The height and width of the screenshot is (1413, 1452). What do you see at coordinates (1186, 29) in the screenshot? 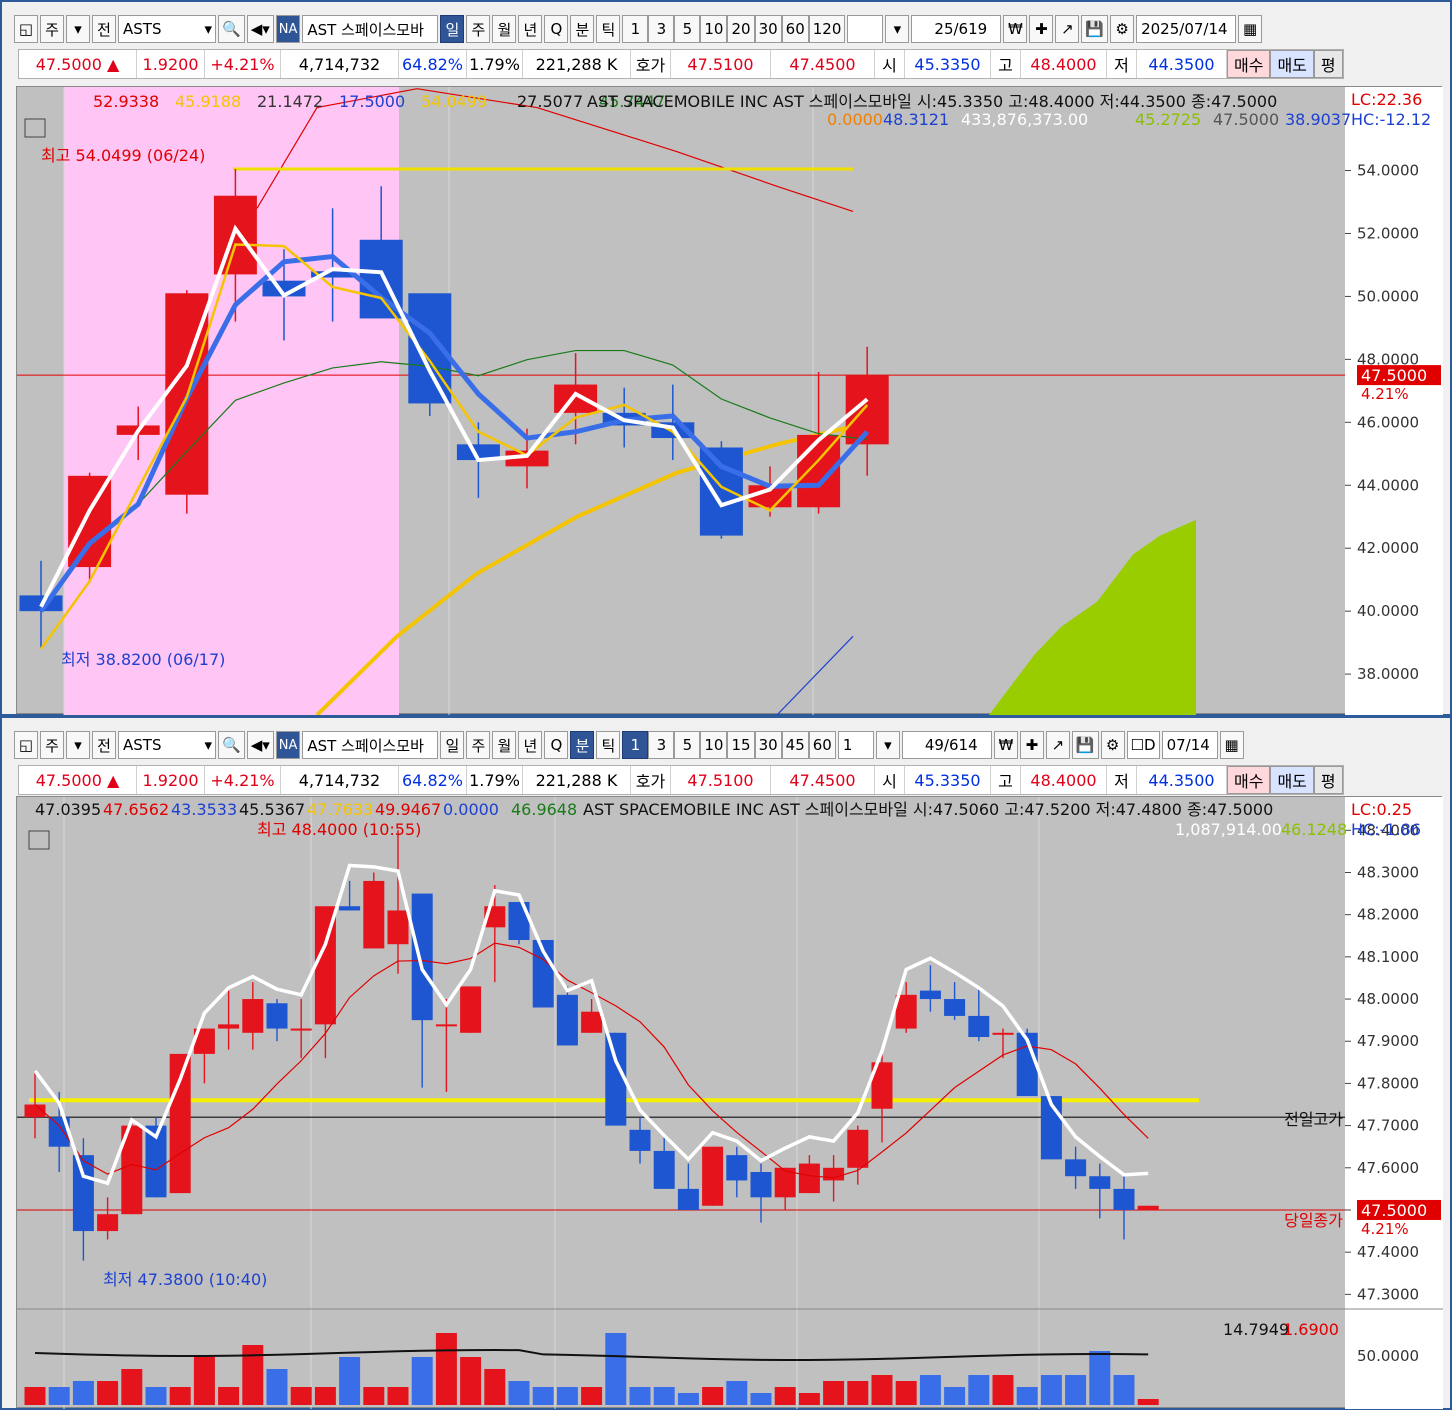
I see `date-input: 2025/07/14` at bounding box center [1186, 29].